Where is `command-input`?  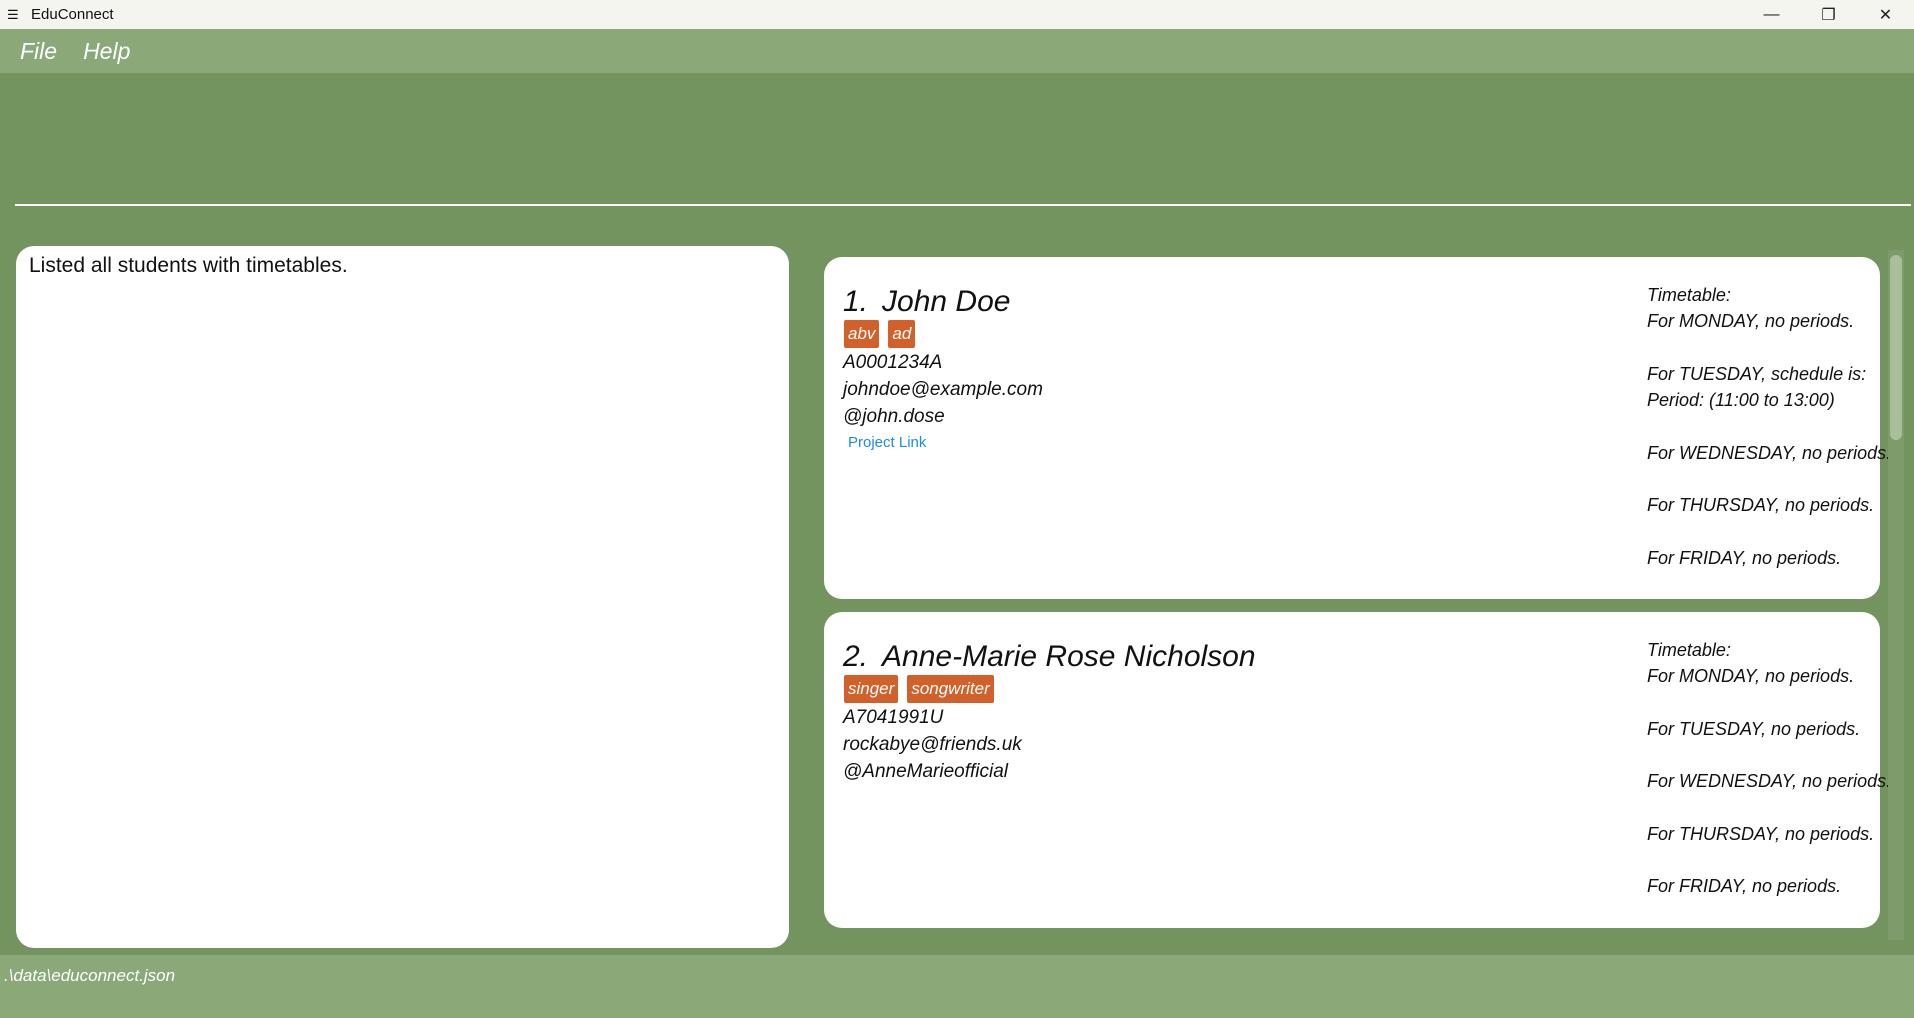
command-input is located at coordinates (963, 187).